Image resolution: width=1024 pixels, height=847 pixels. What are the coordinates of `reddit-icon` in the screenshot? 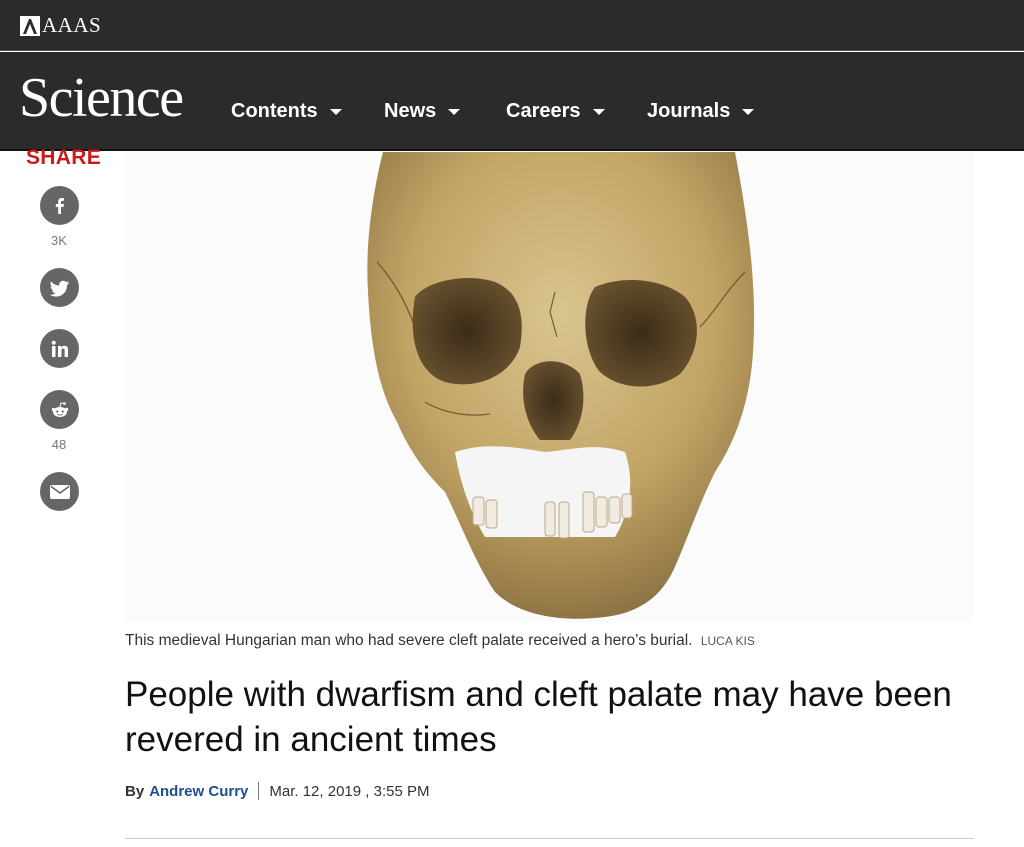 It's located at (59, 409).